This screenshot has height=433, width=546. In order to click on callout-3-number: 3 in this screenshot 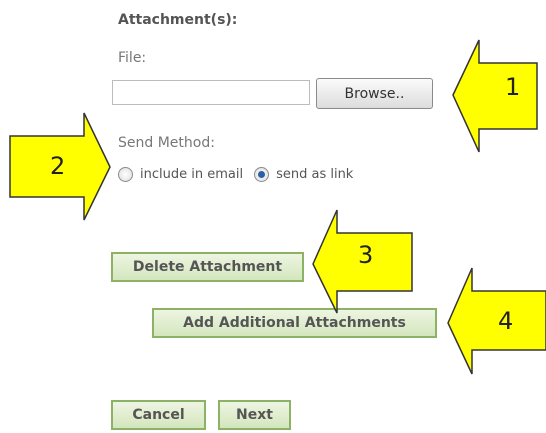, I will do `click(365, 255)`.